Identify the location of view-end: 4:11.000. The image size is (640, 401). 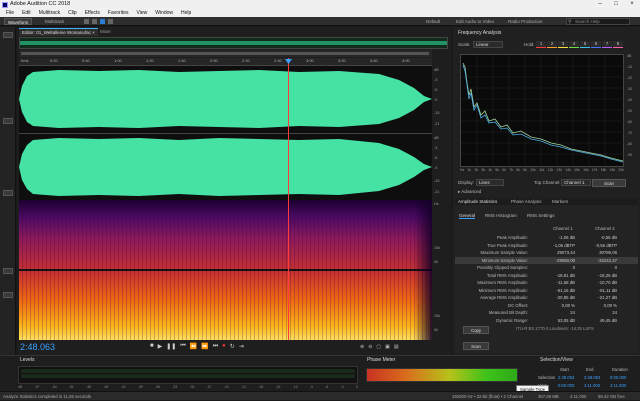
(592, 385).